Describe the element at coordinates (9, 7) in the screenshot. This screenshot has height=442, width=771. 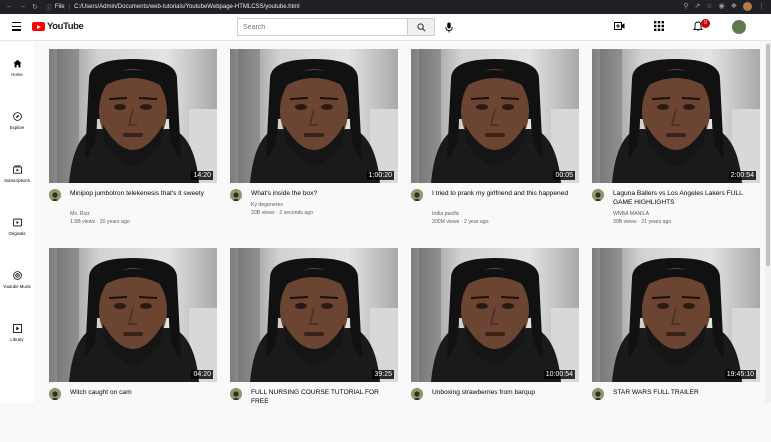
I see `back-icon: ←` at that location.